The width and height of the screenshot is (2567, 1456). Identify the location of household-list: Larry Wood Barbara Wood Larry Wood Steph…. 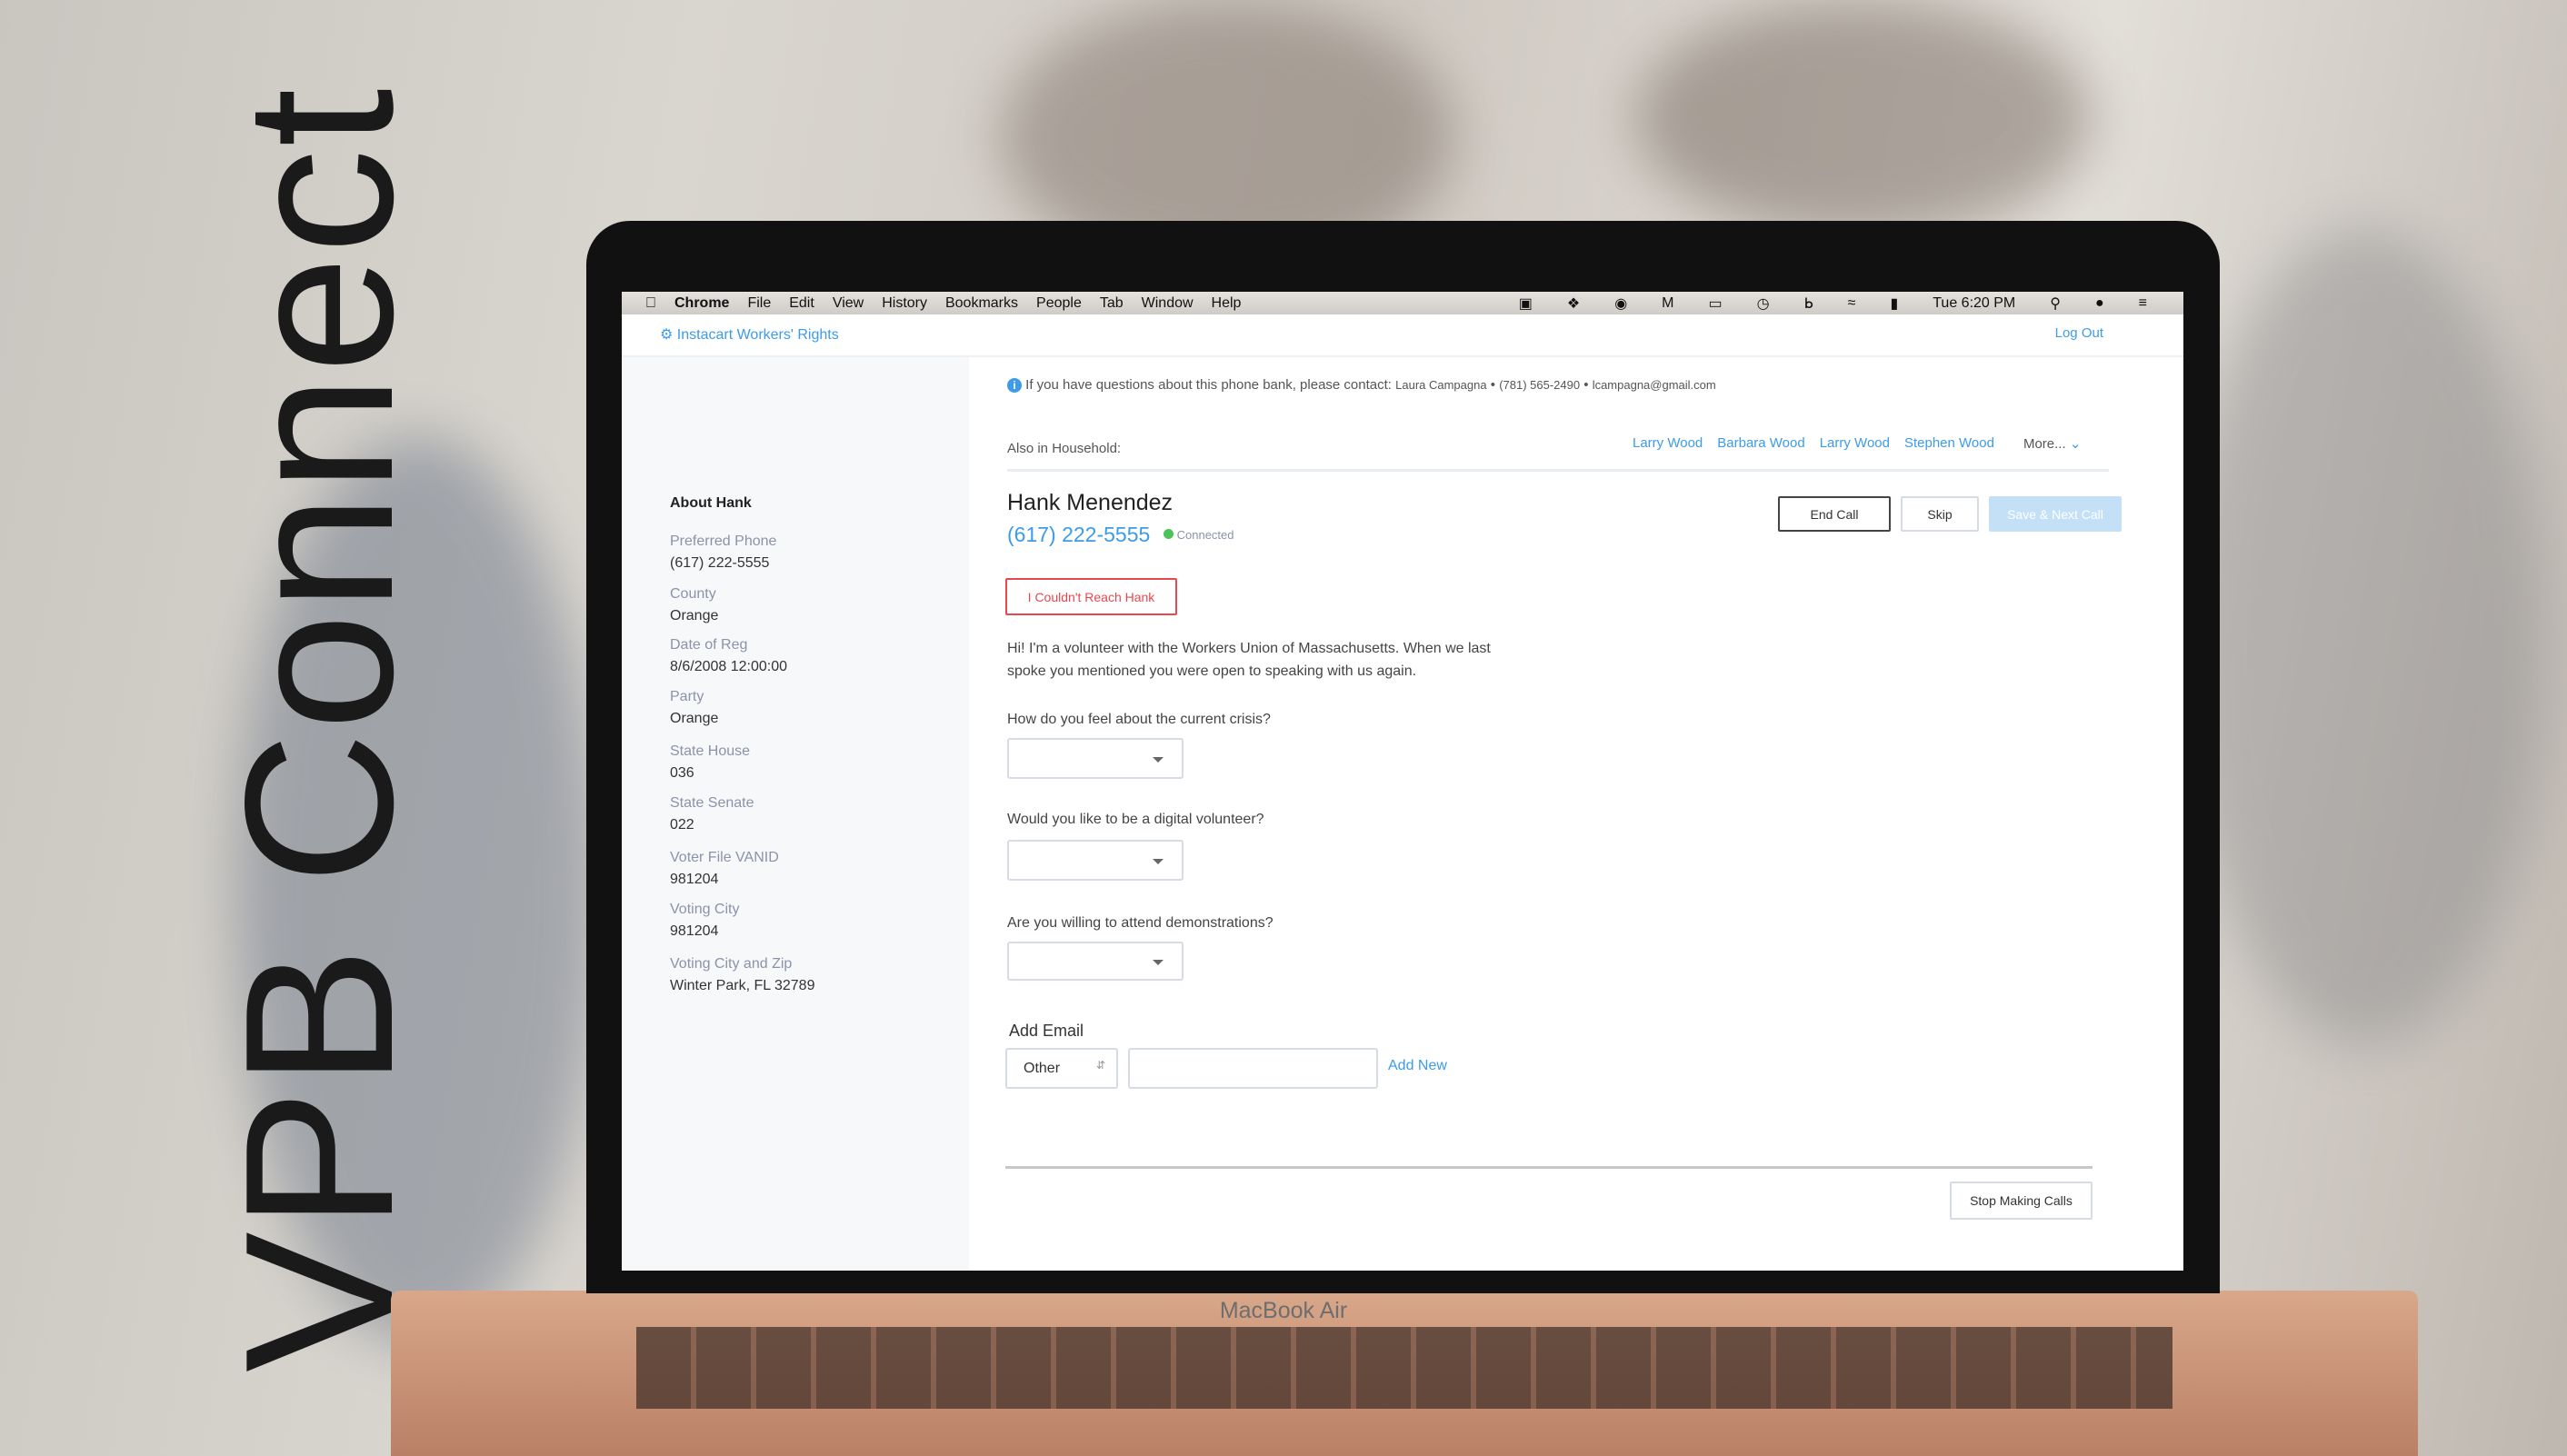
(1857, 443).